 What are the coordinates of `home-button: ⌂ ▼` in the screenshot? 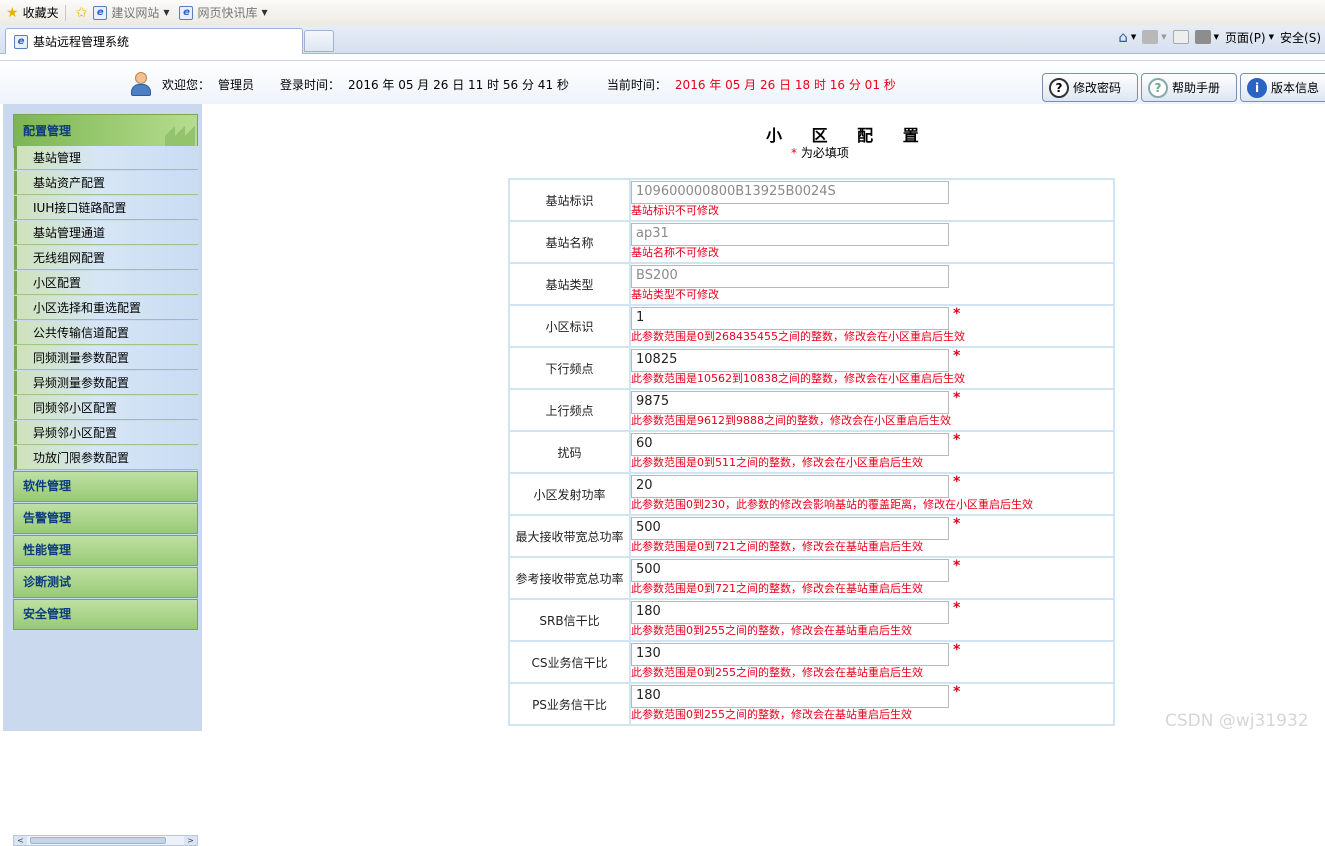 It's located at (1127, 37).